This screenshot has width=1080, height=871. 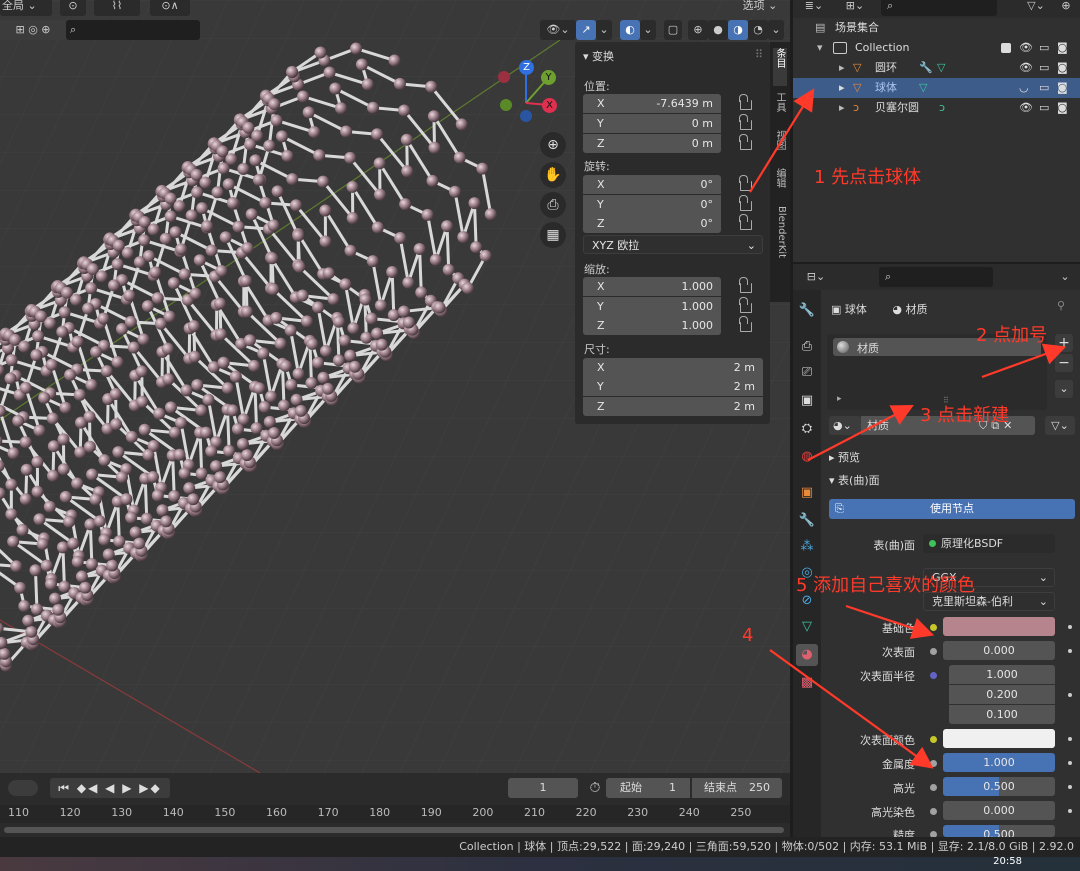 I want to click on annotation-step-3: 3 点击新建, so click(x=965, y=415).